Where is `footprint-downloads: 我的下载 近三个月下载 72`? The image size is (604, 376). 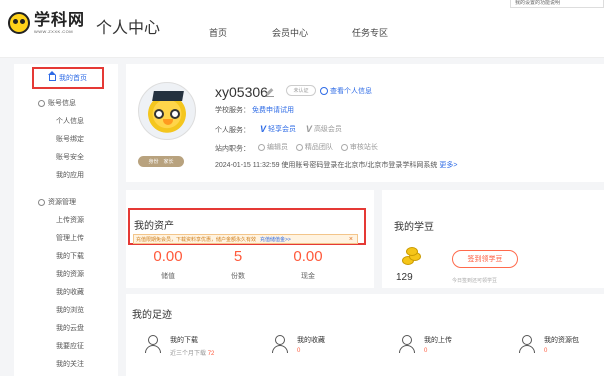
footprint-downloads: 我的下载 近三个月下载 72 is located at coordinates (179, 352).